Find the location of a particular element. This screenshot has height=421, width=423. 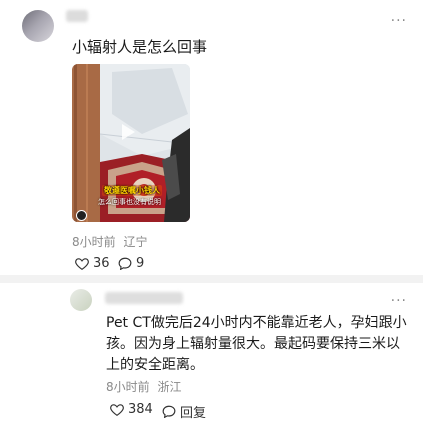

post-location: 辽宁 is located at coordinates (135, 242).